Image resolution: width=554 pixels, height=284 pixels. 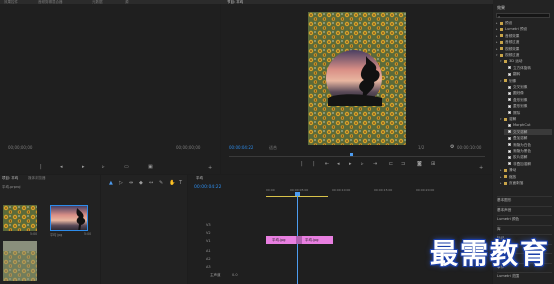 I want to click on effects-item: 渐隐为白色, so click(x=517, y=145).